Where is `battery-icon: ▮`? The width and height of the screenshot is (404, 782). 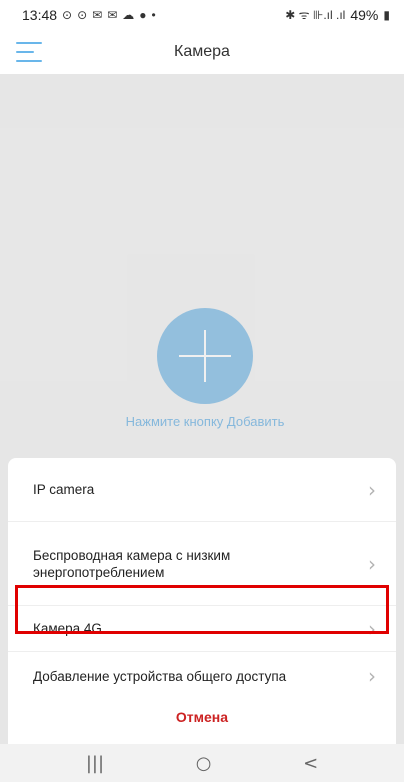
battery-icon: ▮ is located at coordinates (386, 15).